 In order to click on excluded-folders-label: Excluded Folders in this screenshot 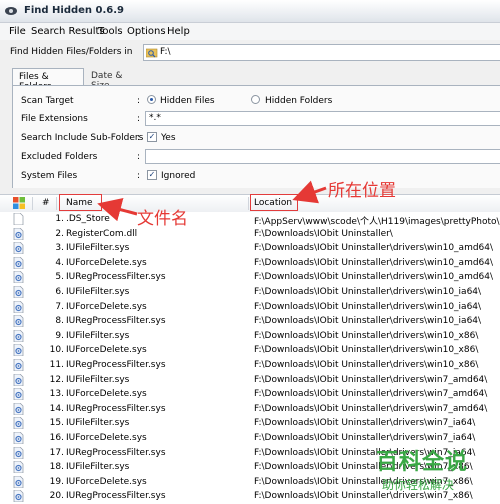, I will do `click(59, 157)`.